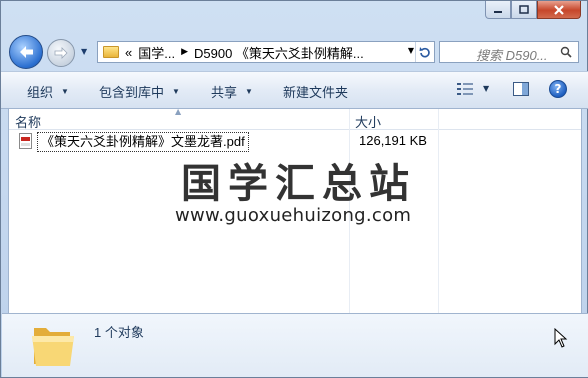  What do you see at coordinates (298, 184) in the screenshot?
I see `watermark-title: 国学汇总站` at bounding box center [298, 184].